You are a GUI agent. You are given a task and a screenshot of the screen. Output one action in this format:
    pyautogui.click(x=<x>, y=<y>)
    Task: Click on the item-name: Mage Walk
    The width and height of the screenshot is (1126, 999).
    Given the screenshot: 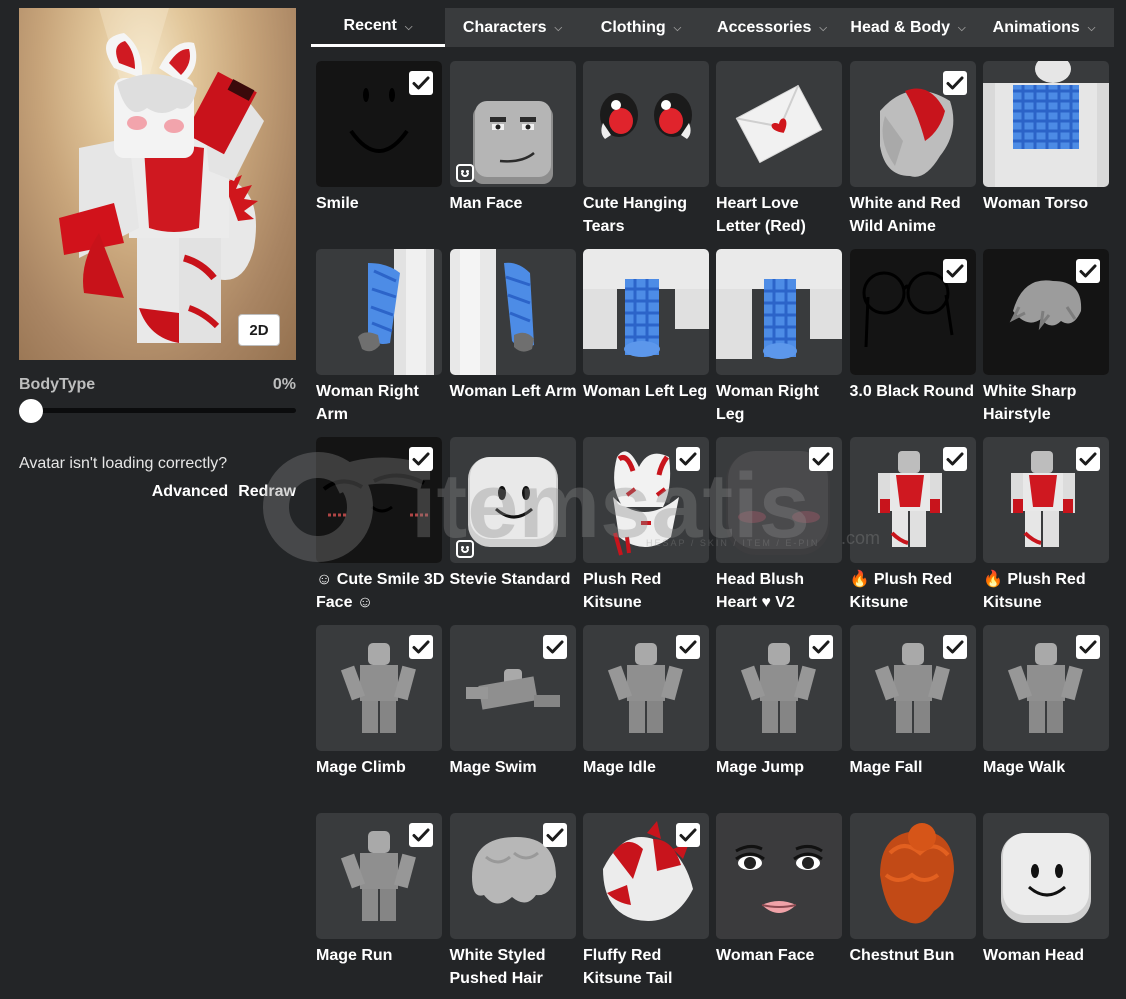 What is the action you would take?
    pyautogui.click(x=1048, y=767)
    